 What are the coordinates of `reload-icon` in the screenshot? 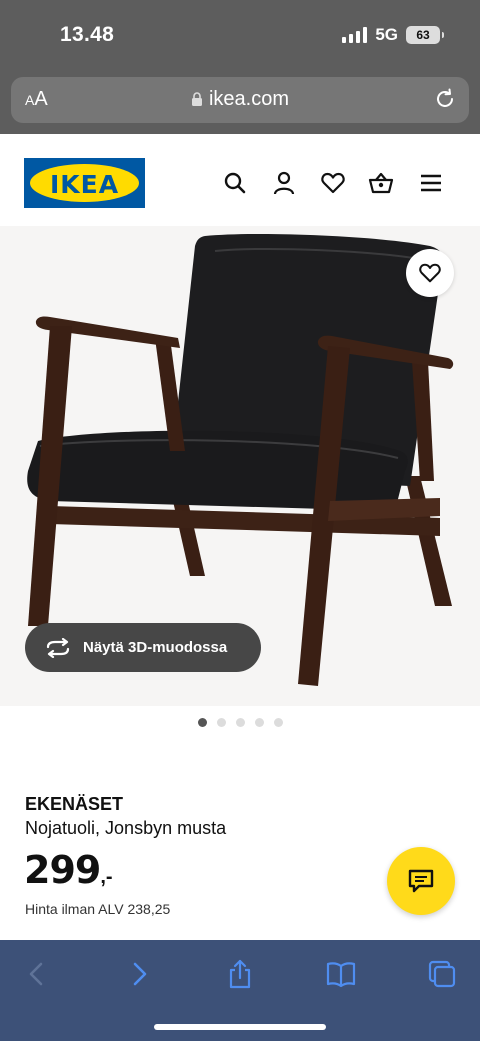 It's located at (445, 99).